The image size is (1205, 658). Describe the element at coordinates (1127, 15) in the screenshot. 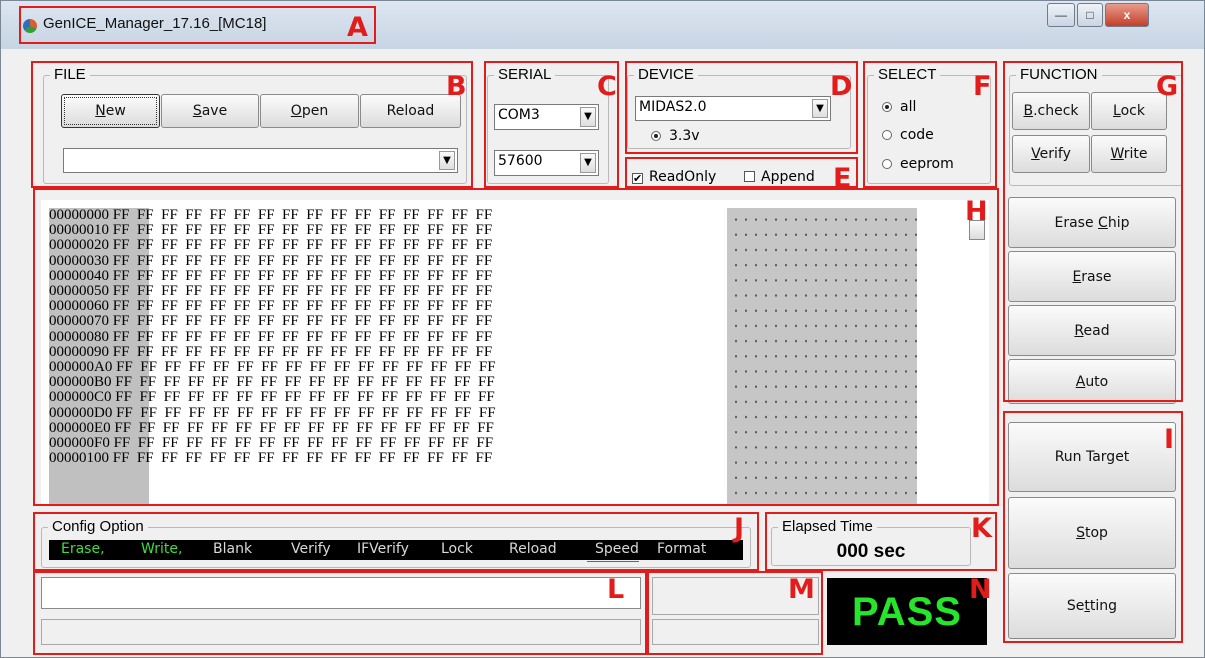

I see `close-button: x` at that location.